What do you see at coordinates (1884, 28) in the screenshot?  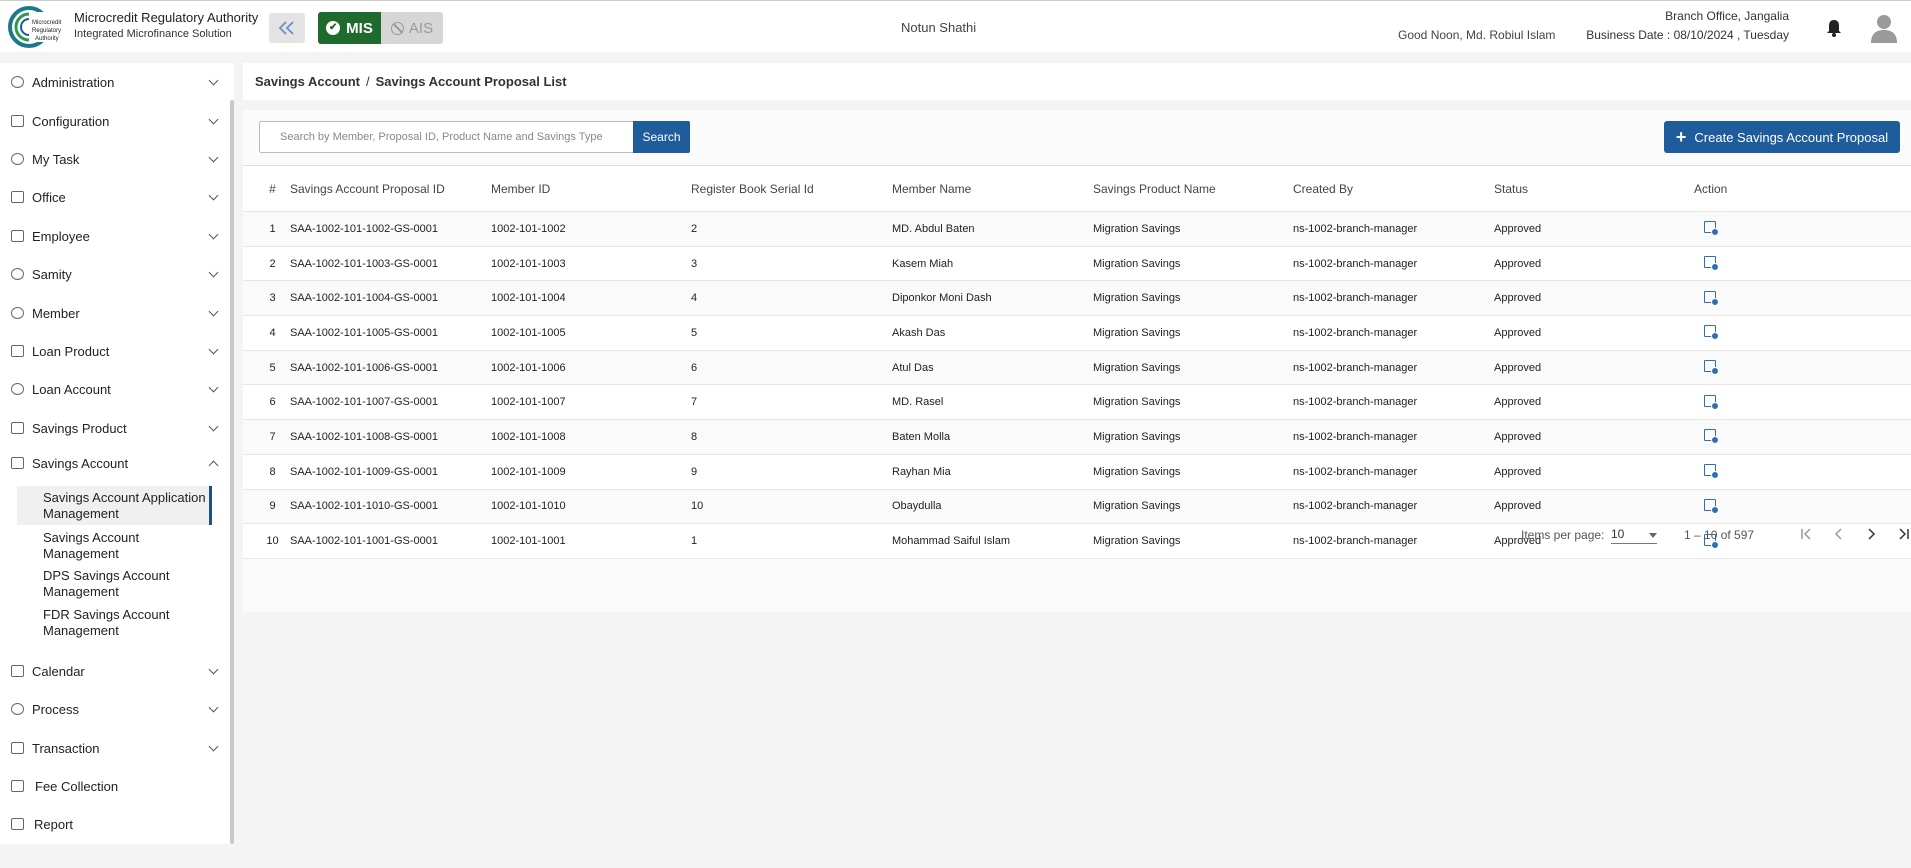 I see `user-avatar-icon` at bounding box center [1884, 28].